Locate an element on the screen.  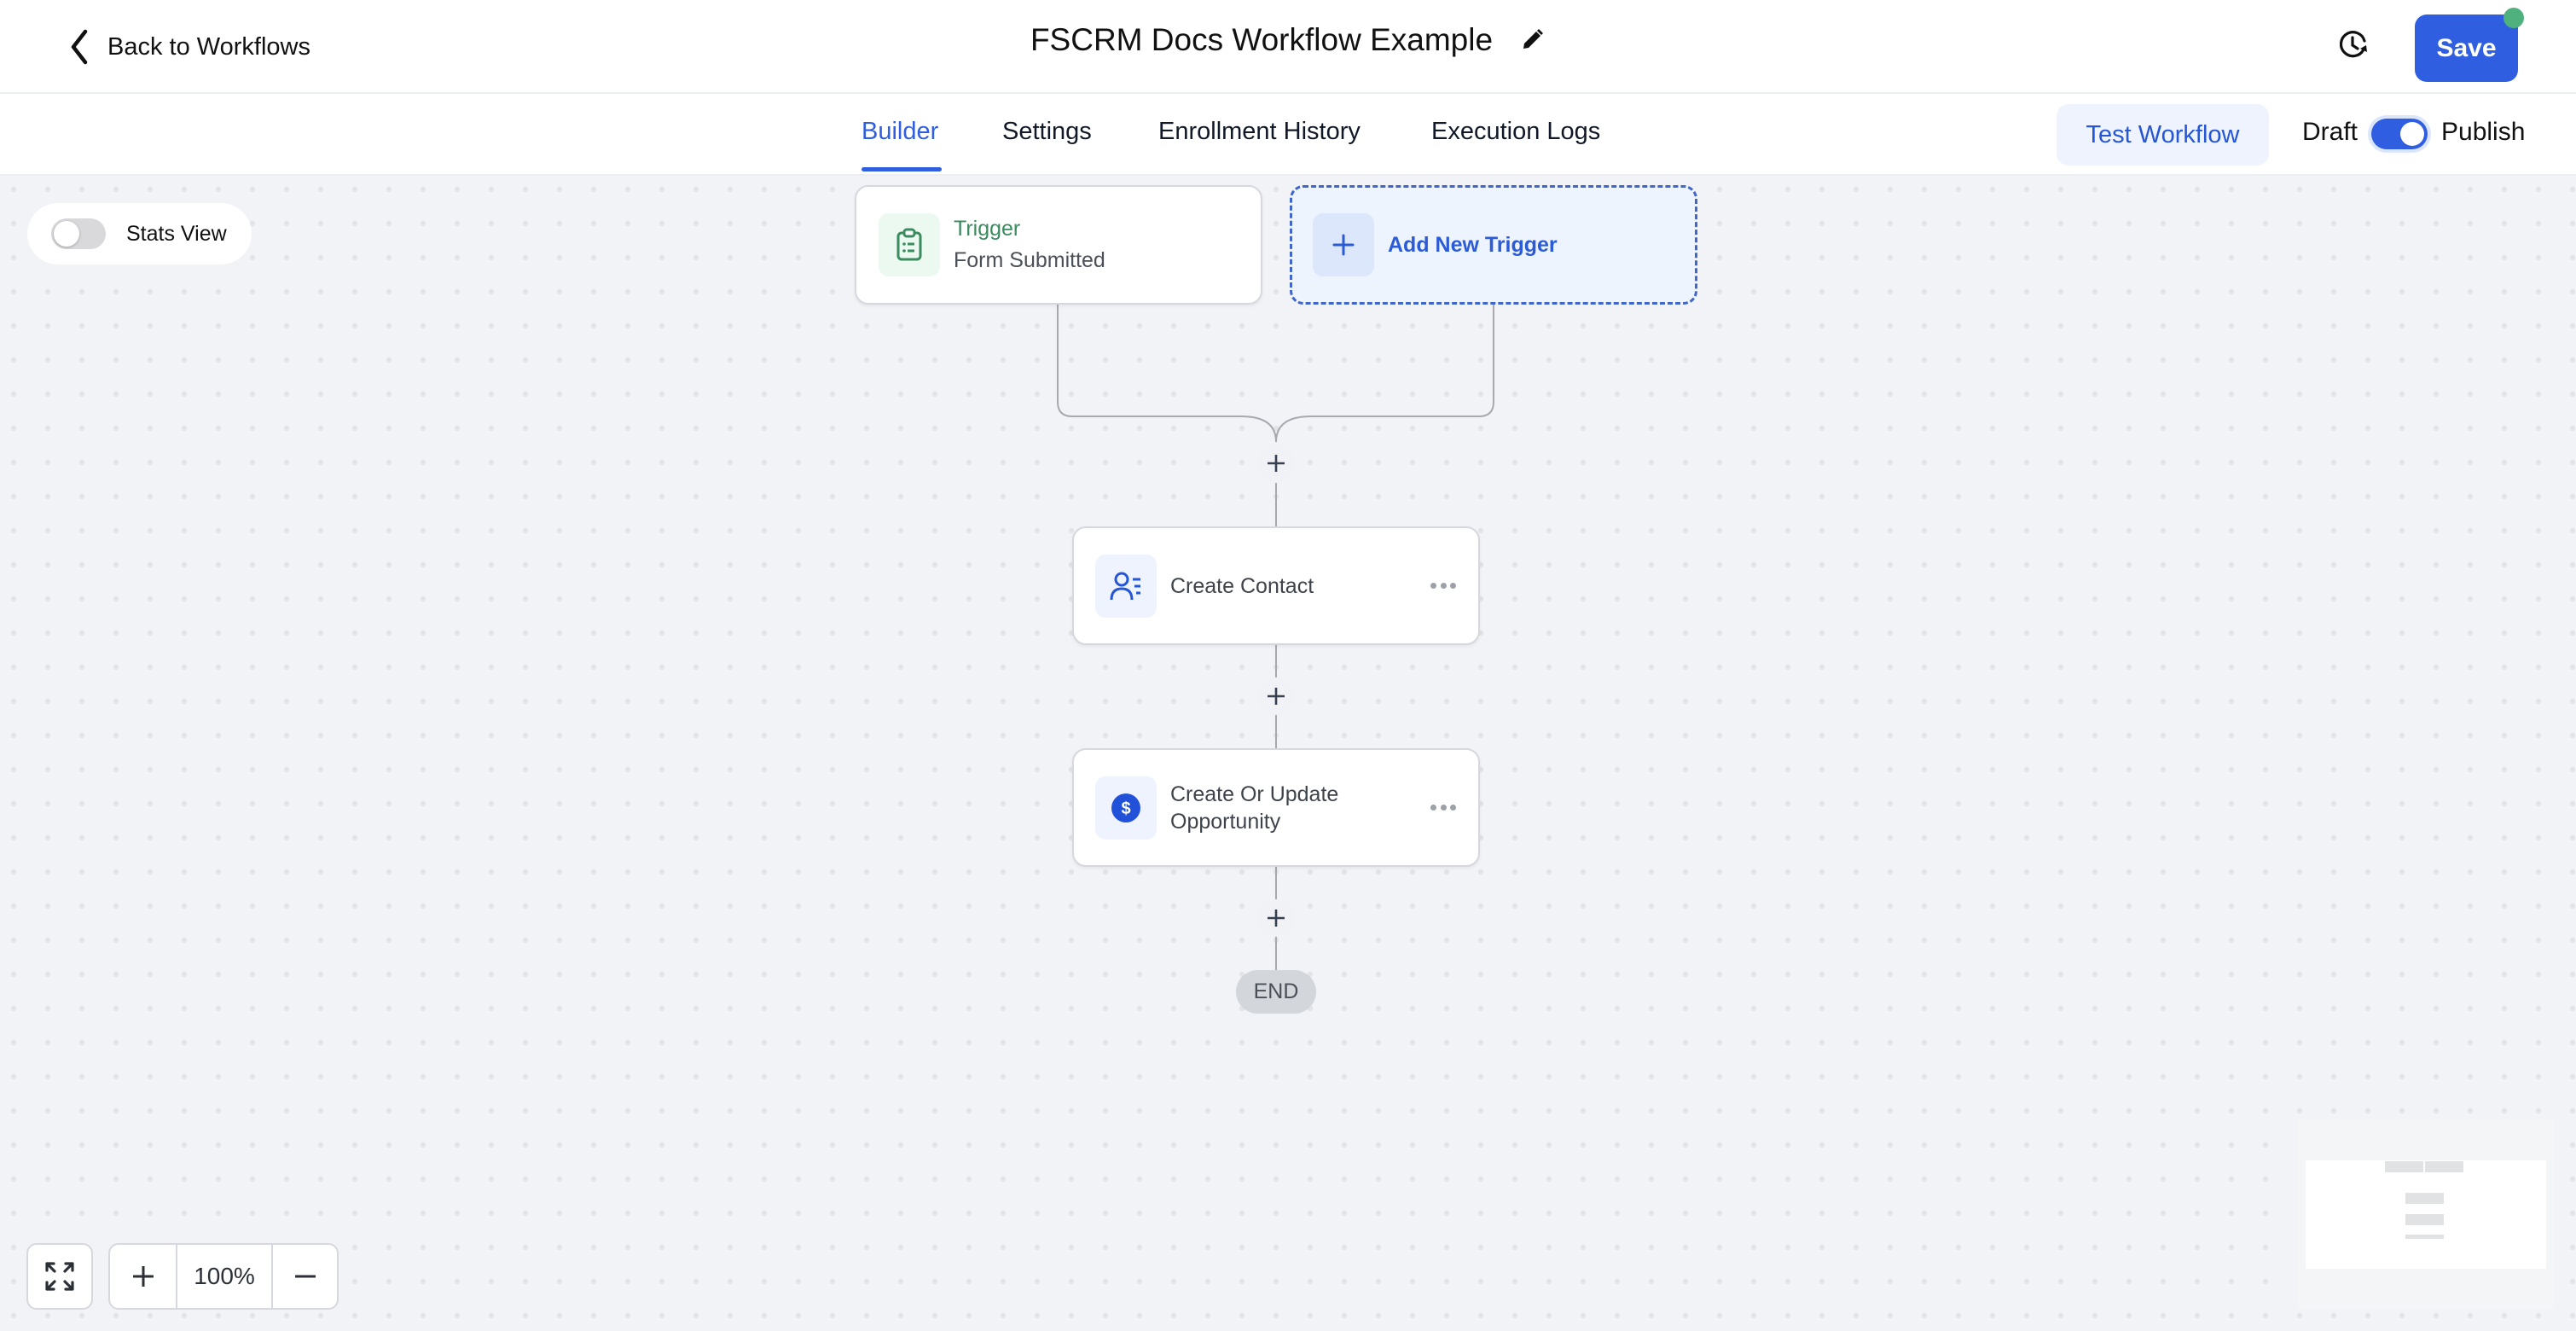
trigger-name: Form Submitted is located at coordinates (1029, 260).